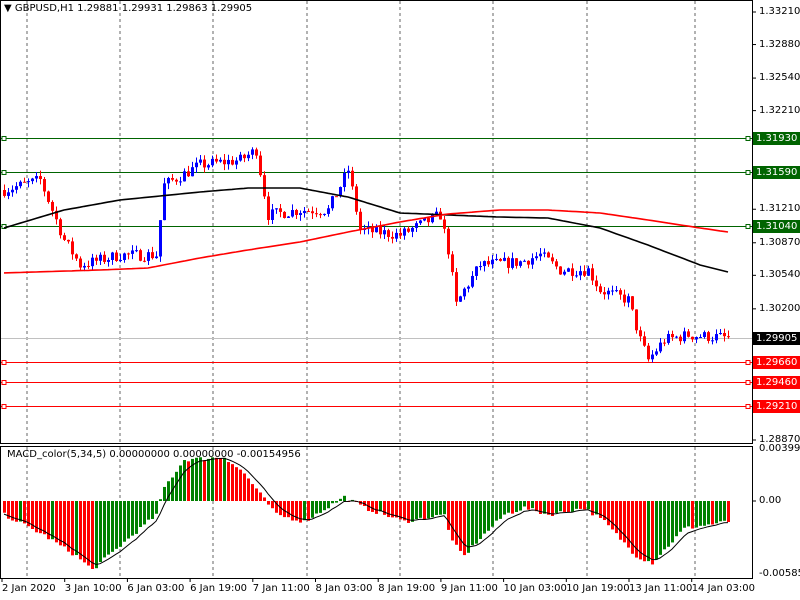 This screenshot has width=800, height=600. I want to click on level-handle-right, so click(748, 172).